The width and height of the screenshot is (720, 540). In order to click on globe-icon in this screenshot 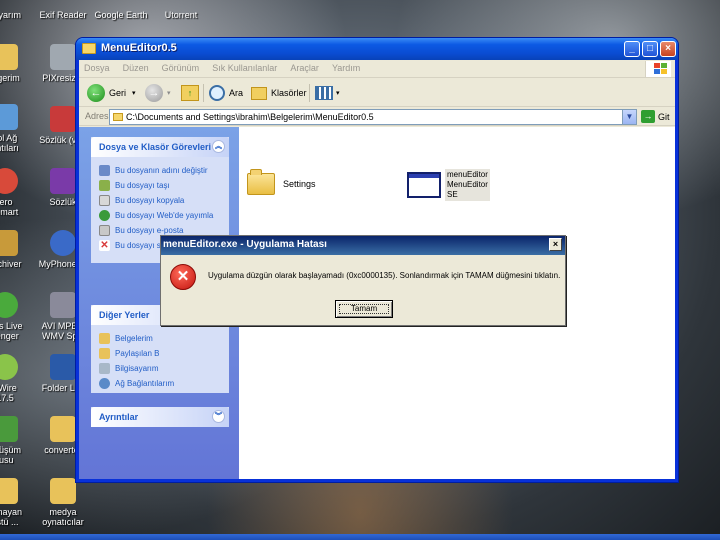, I will do `click(104, 215)`.